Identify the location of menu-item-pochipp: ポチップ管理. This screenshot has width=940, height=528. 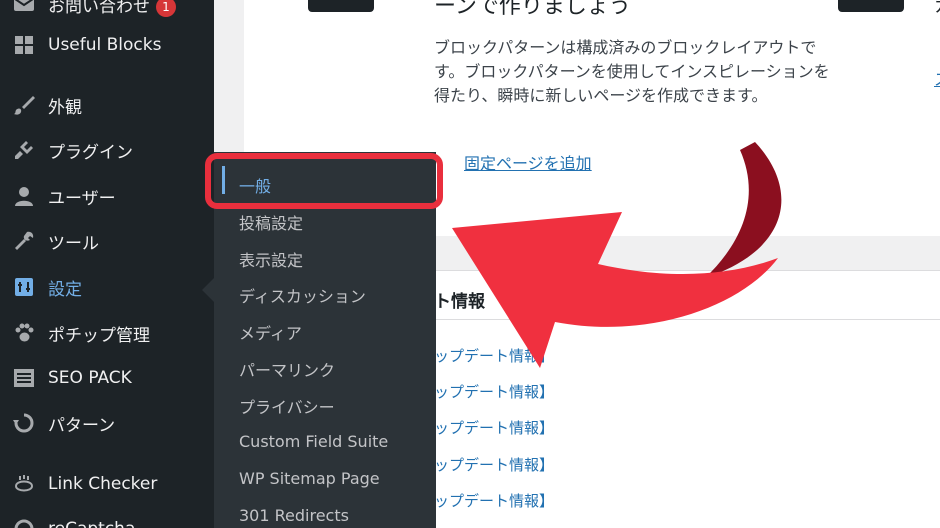
(107, 333).